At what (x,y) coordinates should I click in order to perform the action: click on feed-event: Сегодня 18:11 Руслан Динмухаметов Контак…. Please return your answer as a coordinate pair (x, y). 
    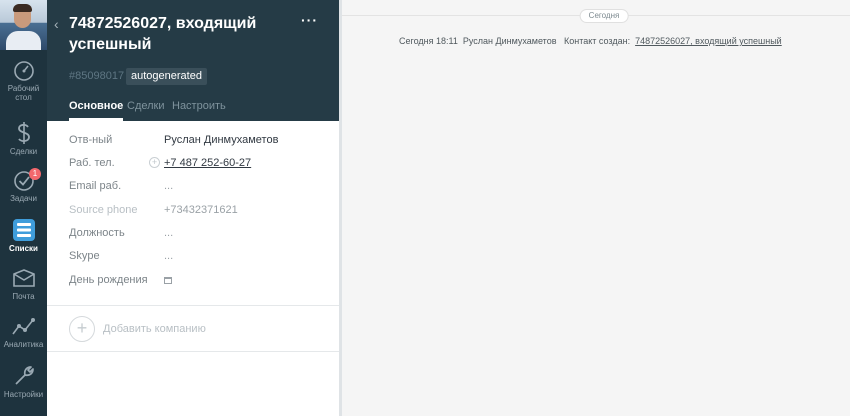
    Looking at the image, I should click on (590, 41).